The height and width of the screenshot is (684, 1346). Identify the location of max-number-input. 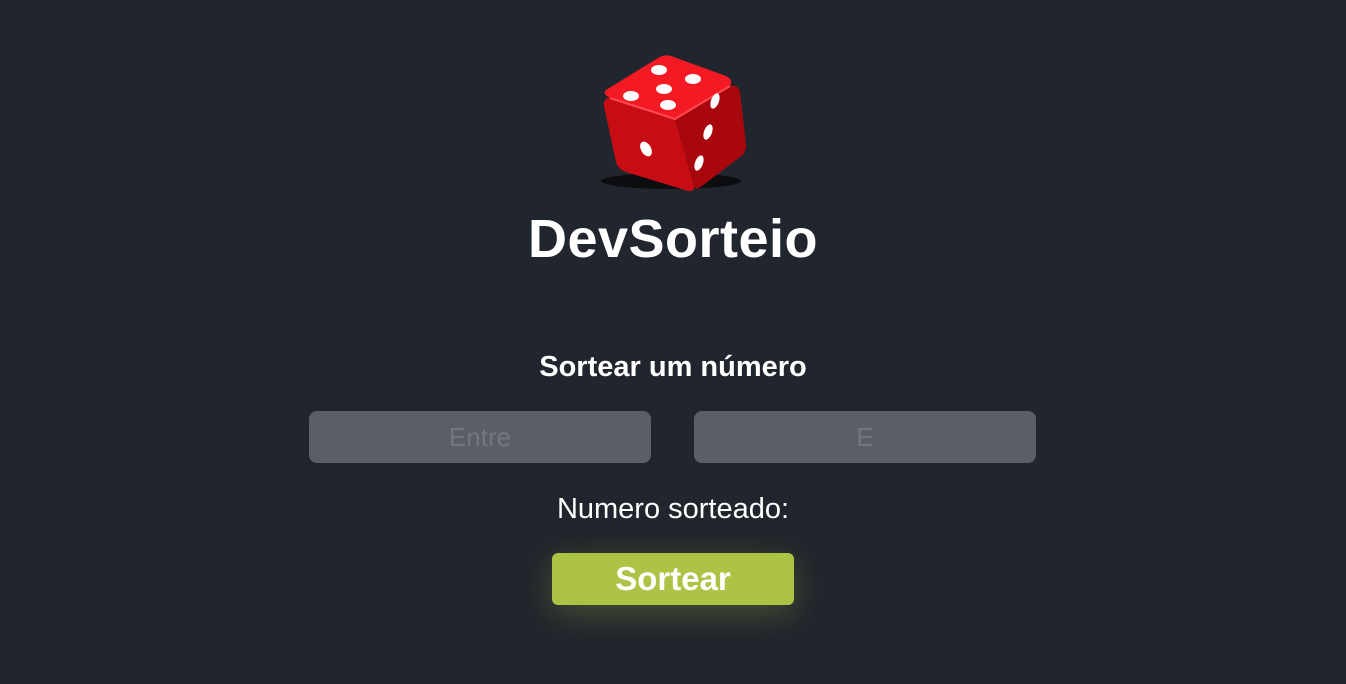
(865, 437).